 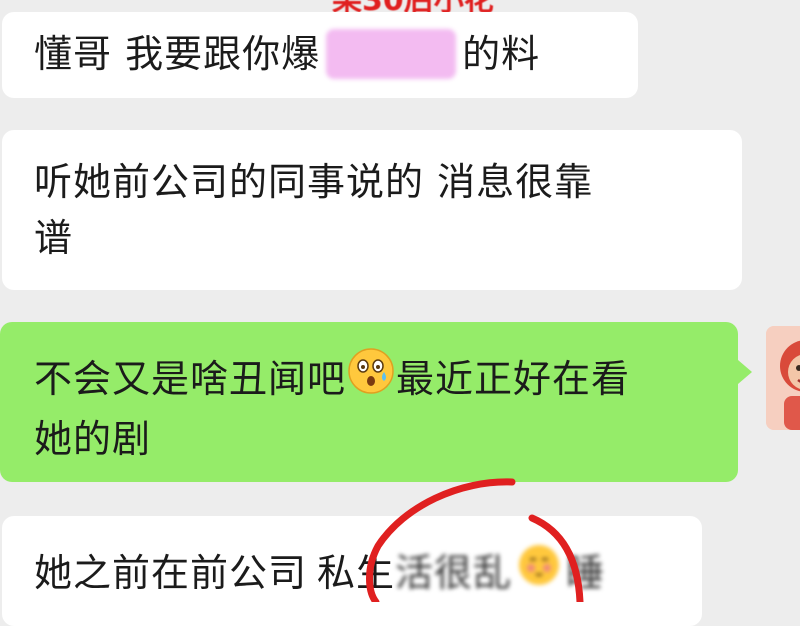 What do you see at coordinates (371, 378) in the screenshot?
I see `shocked-face-emoji-icon` at bounding box center [371, 378].